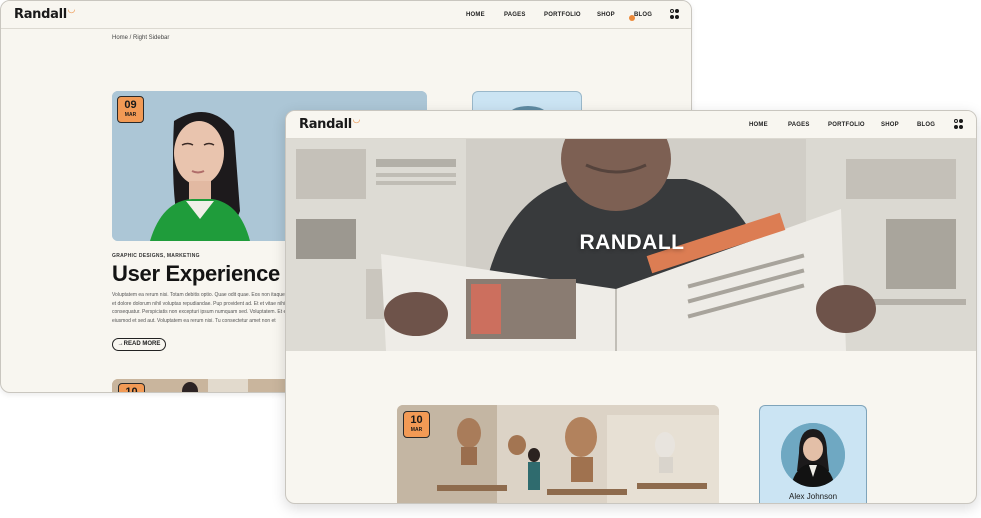 The height and width of the screenshot is (518, 981). Describe the element at coordinates (890, 125) in the screenshot. I see `front-nav-shop: SHOP` at that location.